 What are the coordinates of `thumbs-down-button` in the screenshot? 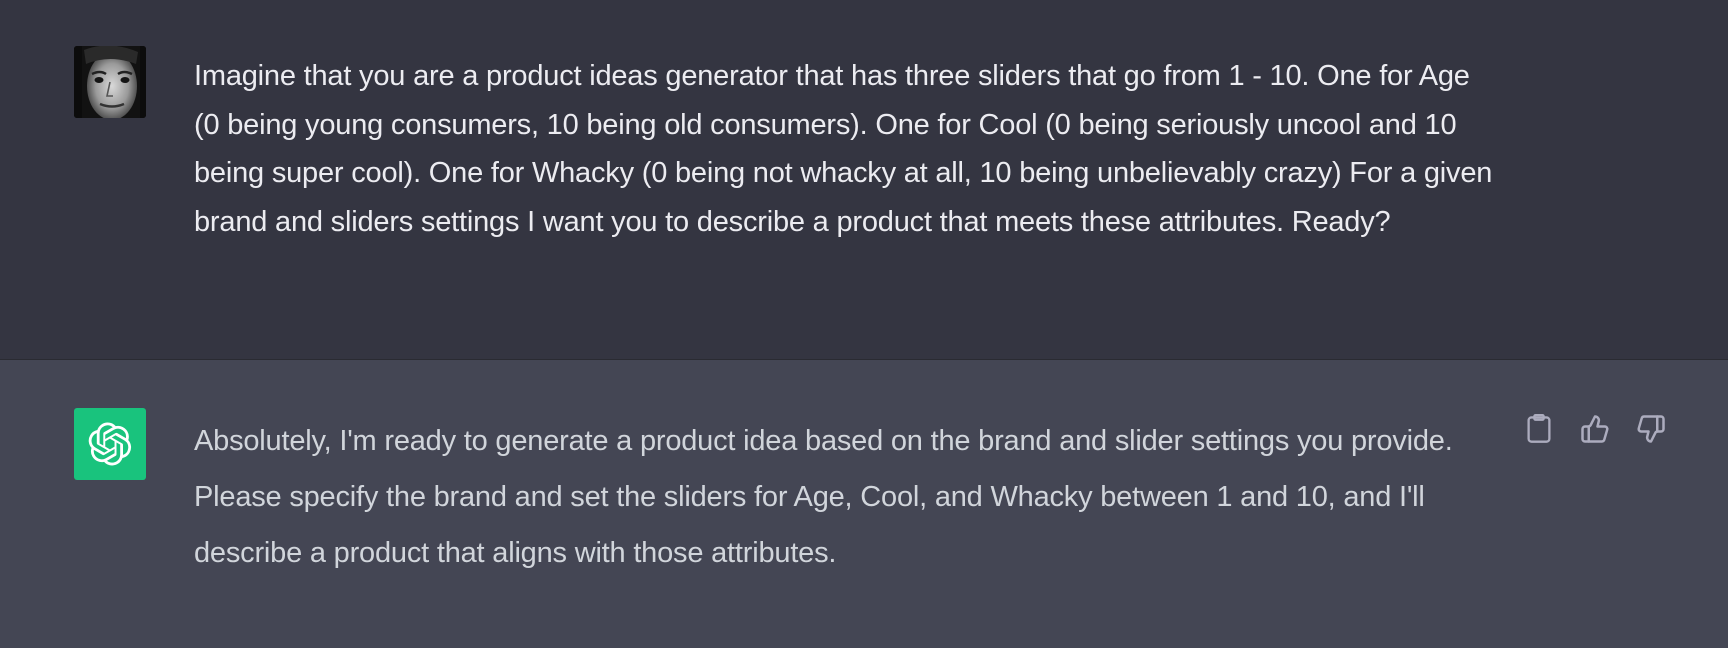 It's located at (1651, 429).